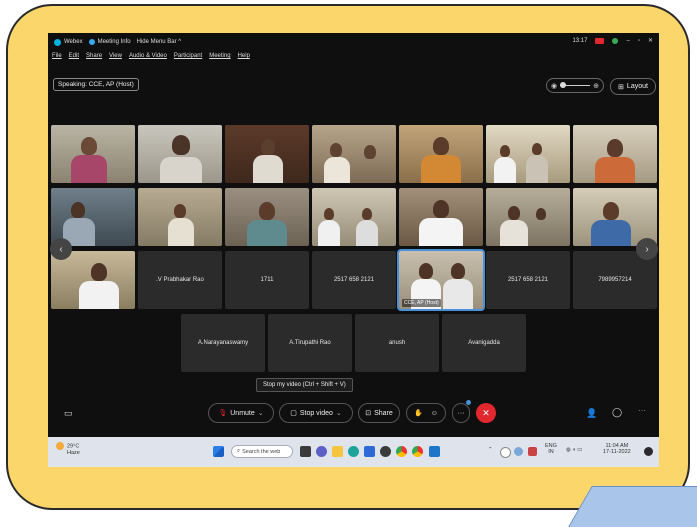 The width and height of the screenshot is (697, 527). Describe the element at coordinates (188, 59) in the screenshot. I see `menu-participant: Participant` at that location.